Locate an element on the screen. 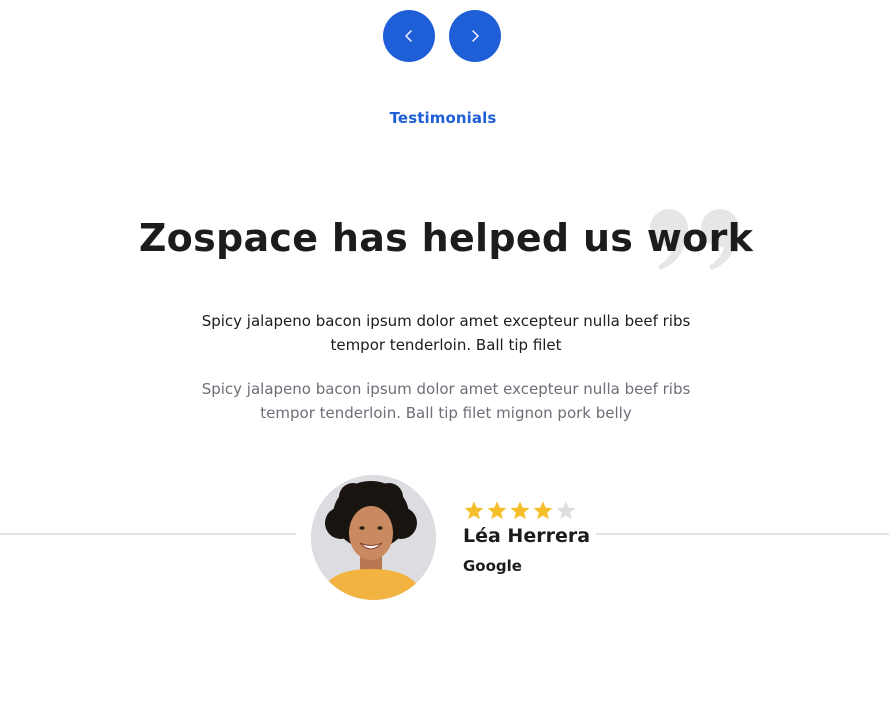  divider-left is located at coordinates (148, 534).